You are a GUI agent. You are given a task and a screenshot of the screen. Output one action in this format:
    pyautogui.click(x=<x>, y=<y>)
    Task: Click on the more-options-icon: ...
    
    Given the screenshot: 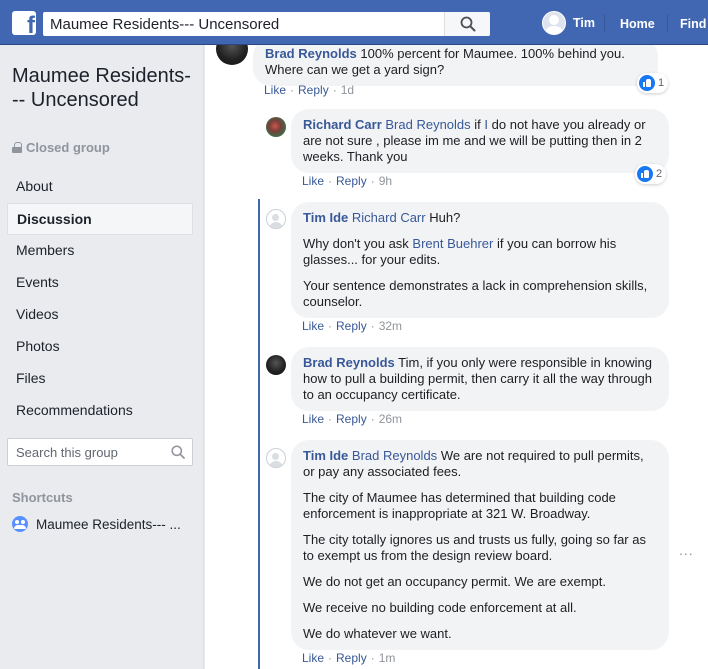 What is the action you would take?
    pyautogui.click(x=686, y=550)
    